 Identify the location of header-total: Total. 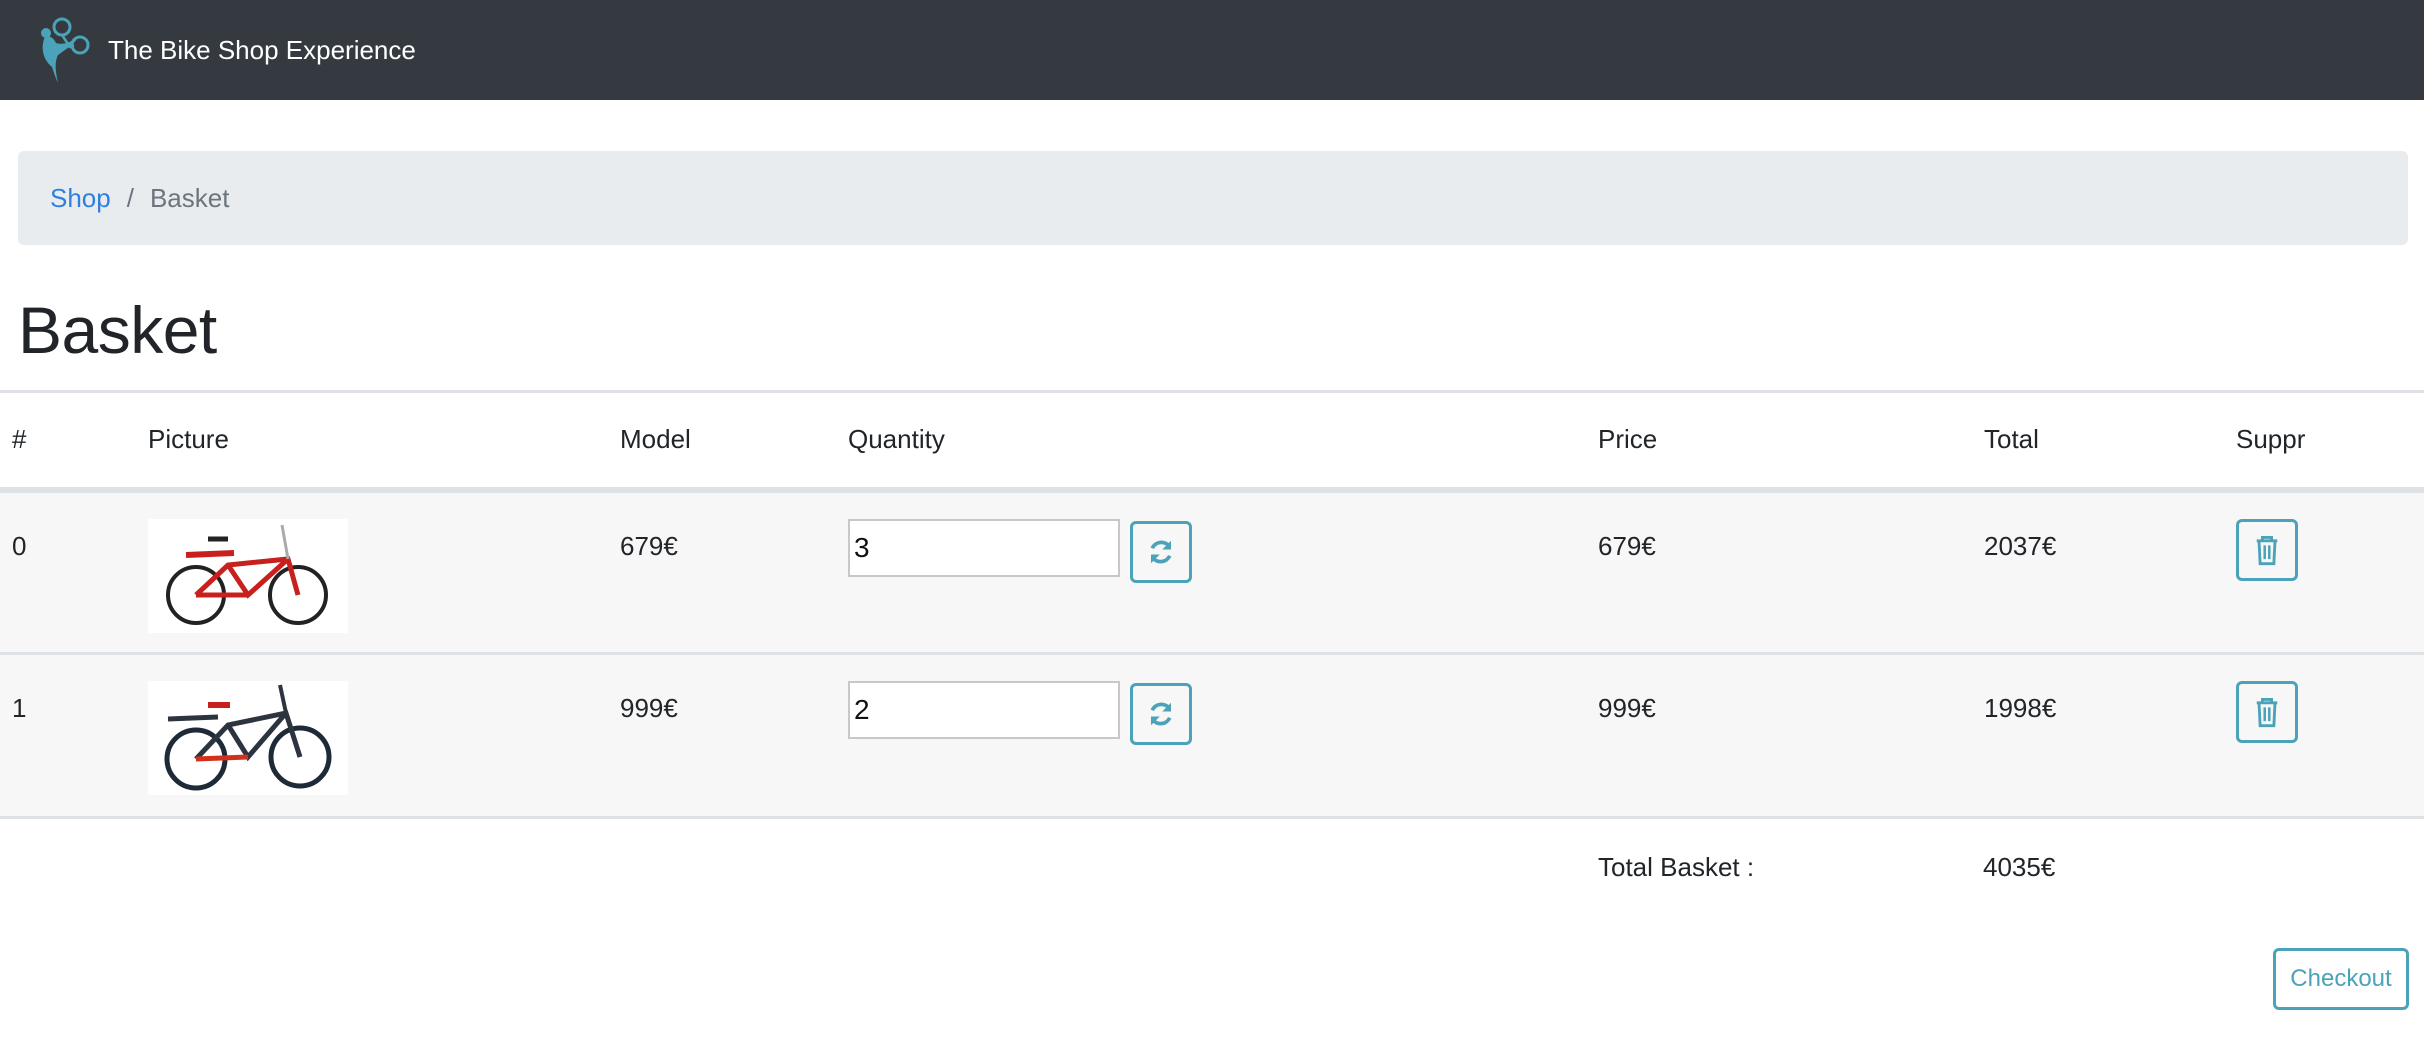
(2110, 441).